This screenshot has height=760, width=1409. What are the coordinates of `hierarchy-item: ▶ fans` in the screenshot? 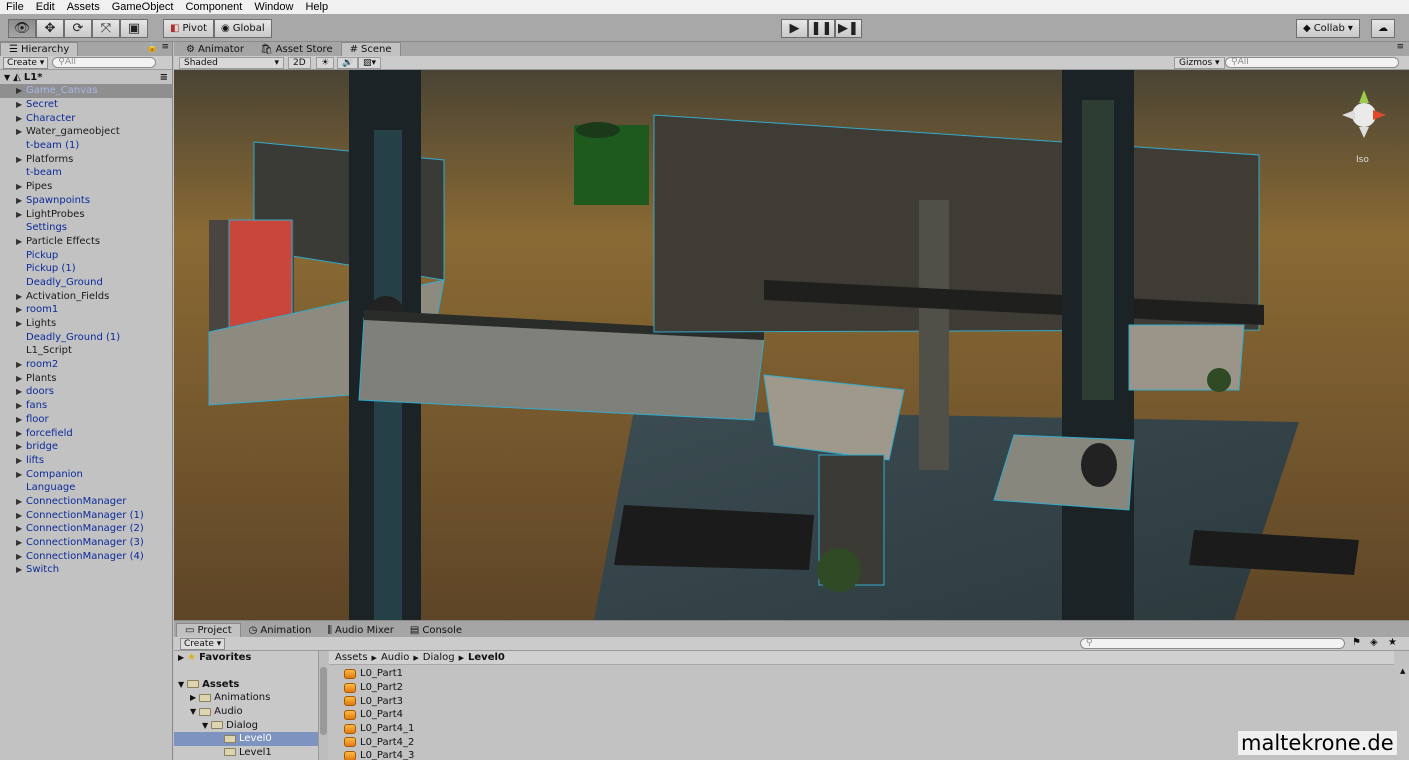 It's located at (86, 406).